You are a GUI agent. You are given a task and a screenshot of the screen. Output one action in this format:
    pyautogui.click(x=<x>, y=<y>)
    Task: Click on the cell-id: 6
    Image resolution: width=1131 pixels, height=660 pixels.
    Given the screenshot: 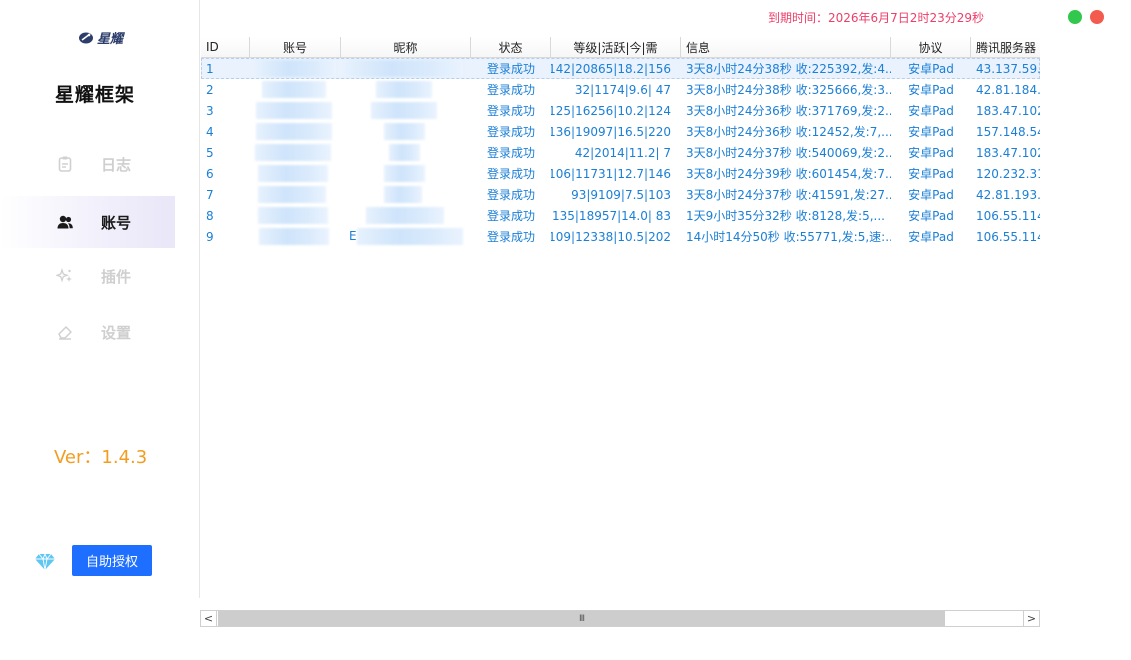 What is the action you would take?
    pyautogui.click(x=210, y=173)
    